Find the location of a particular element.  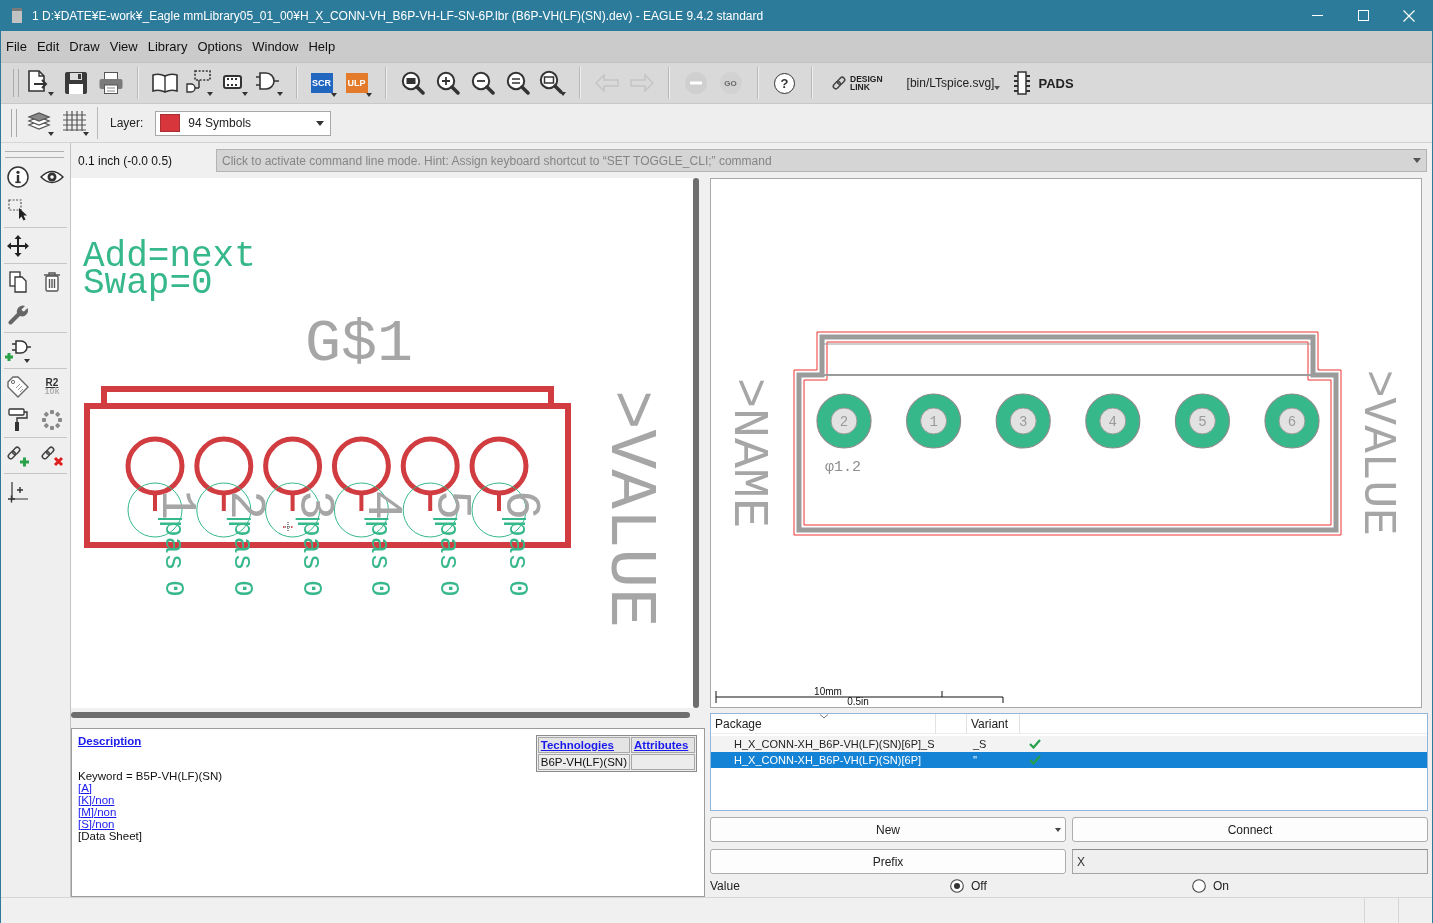

design-link-button: DESIGN LINK is located at coordinates (857, 83).